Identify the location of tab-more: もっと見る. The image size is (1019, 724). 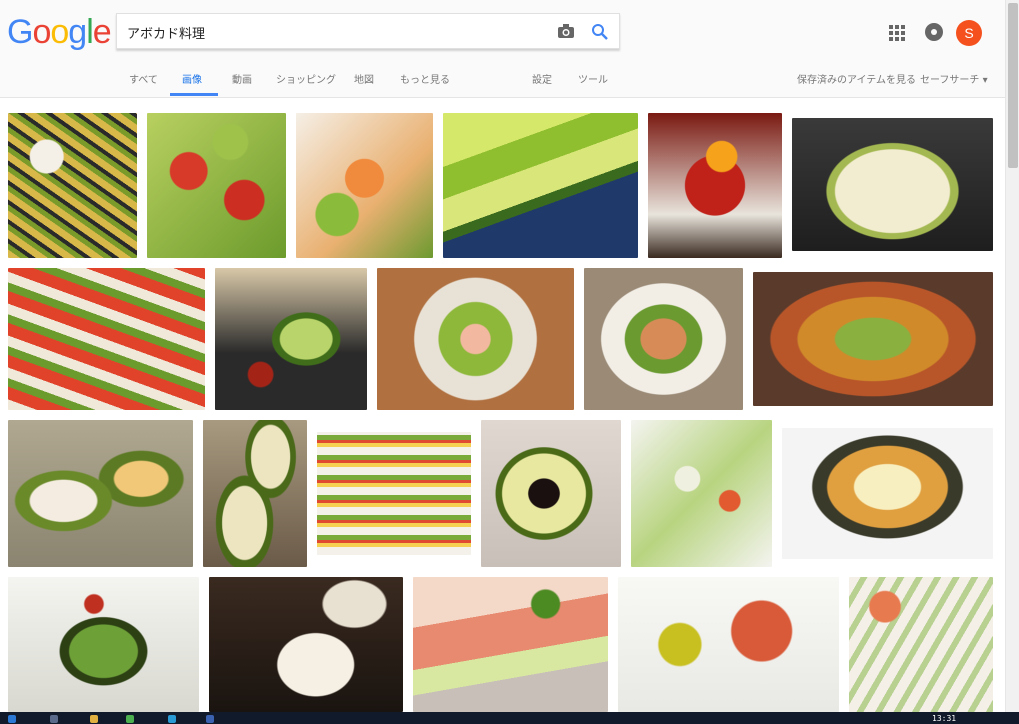
(425, 78).